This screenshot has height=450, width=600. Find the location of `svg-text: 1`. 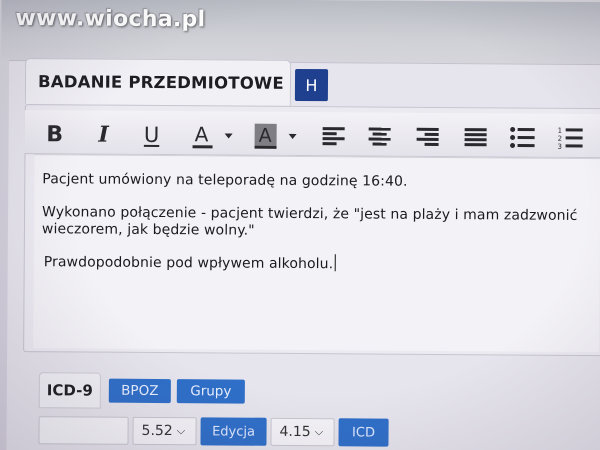

svg-text: 1 is located at coordinates (560, 131).